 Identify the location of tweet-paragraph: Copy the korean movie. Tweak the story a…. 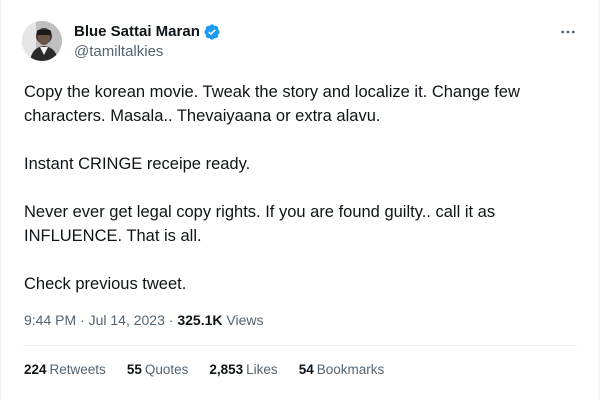
(272, 104).